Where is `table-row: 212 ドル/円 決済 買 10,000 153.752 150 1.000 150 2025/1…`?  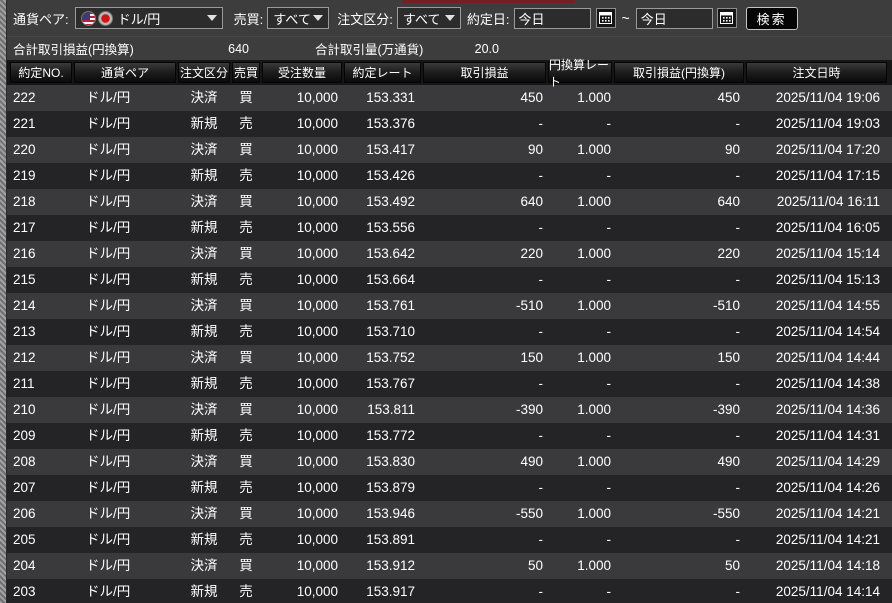 table-row: 212 ドル/円 決済 買 10,000 153.752 150 1.000 150 2025/1… is located at coordinates (449, 358).